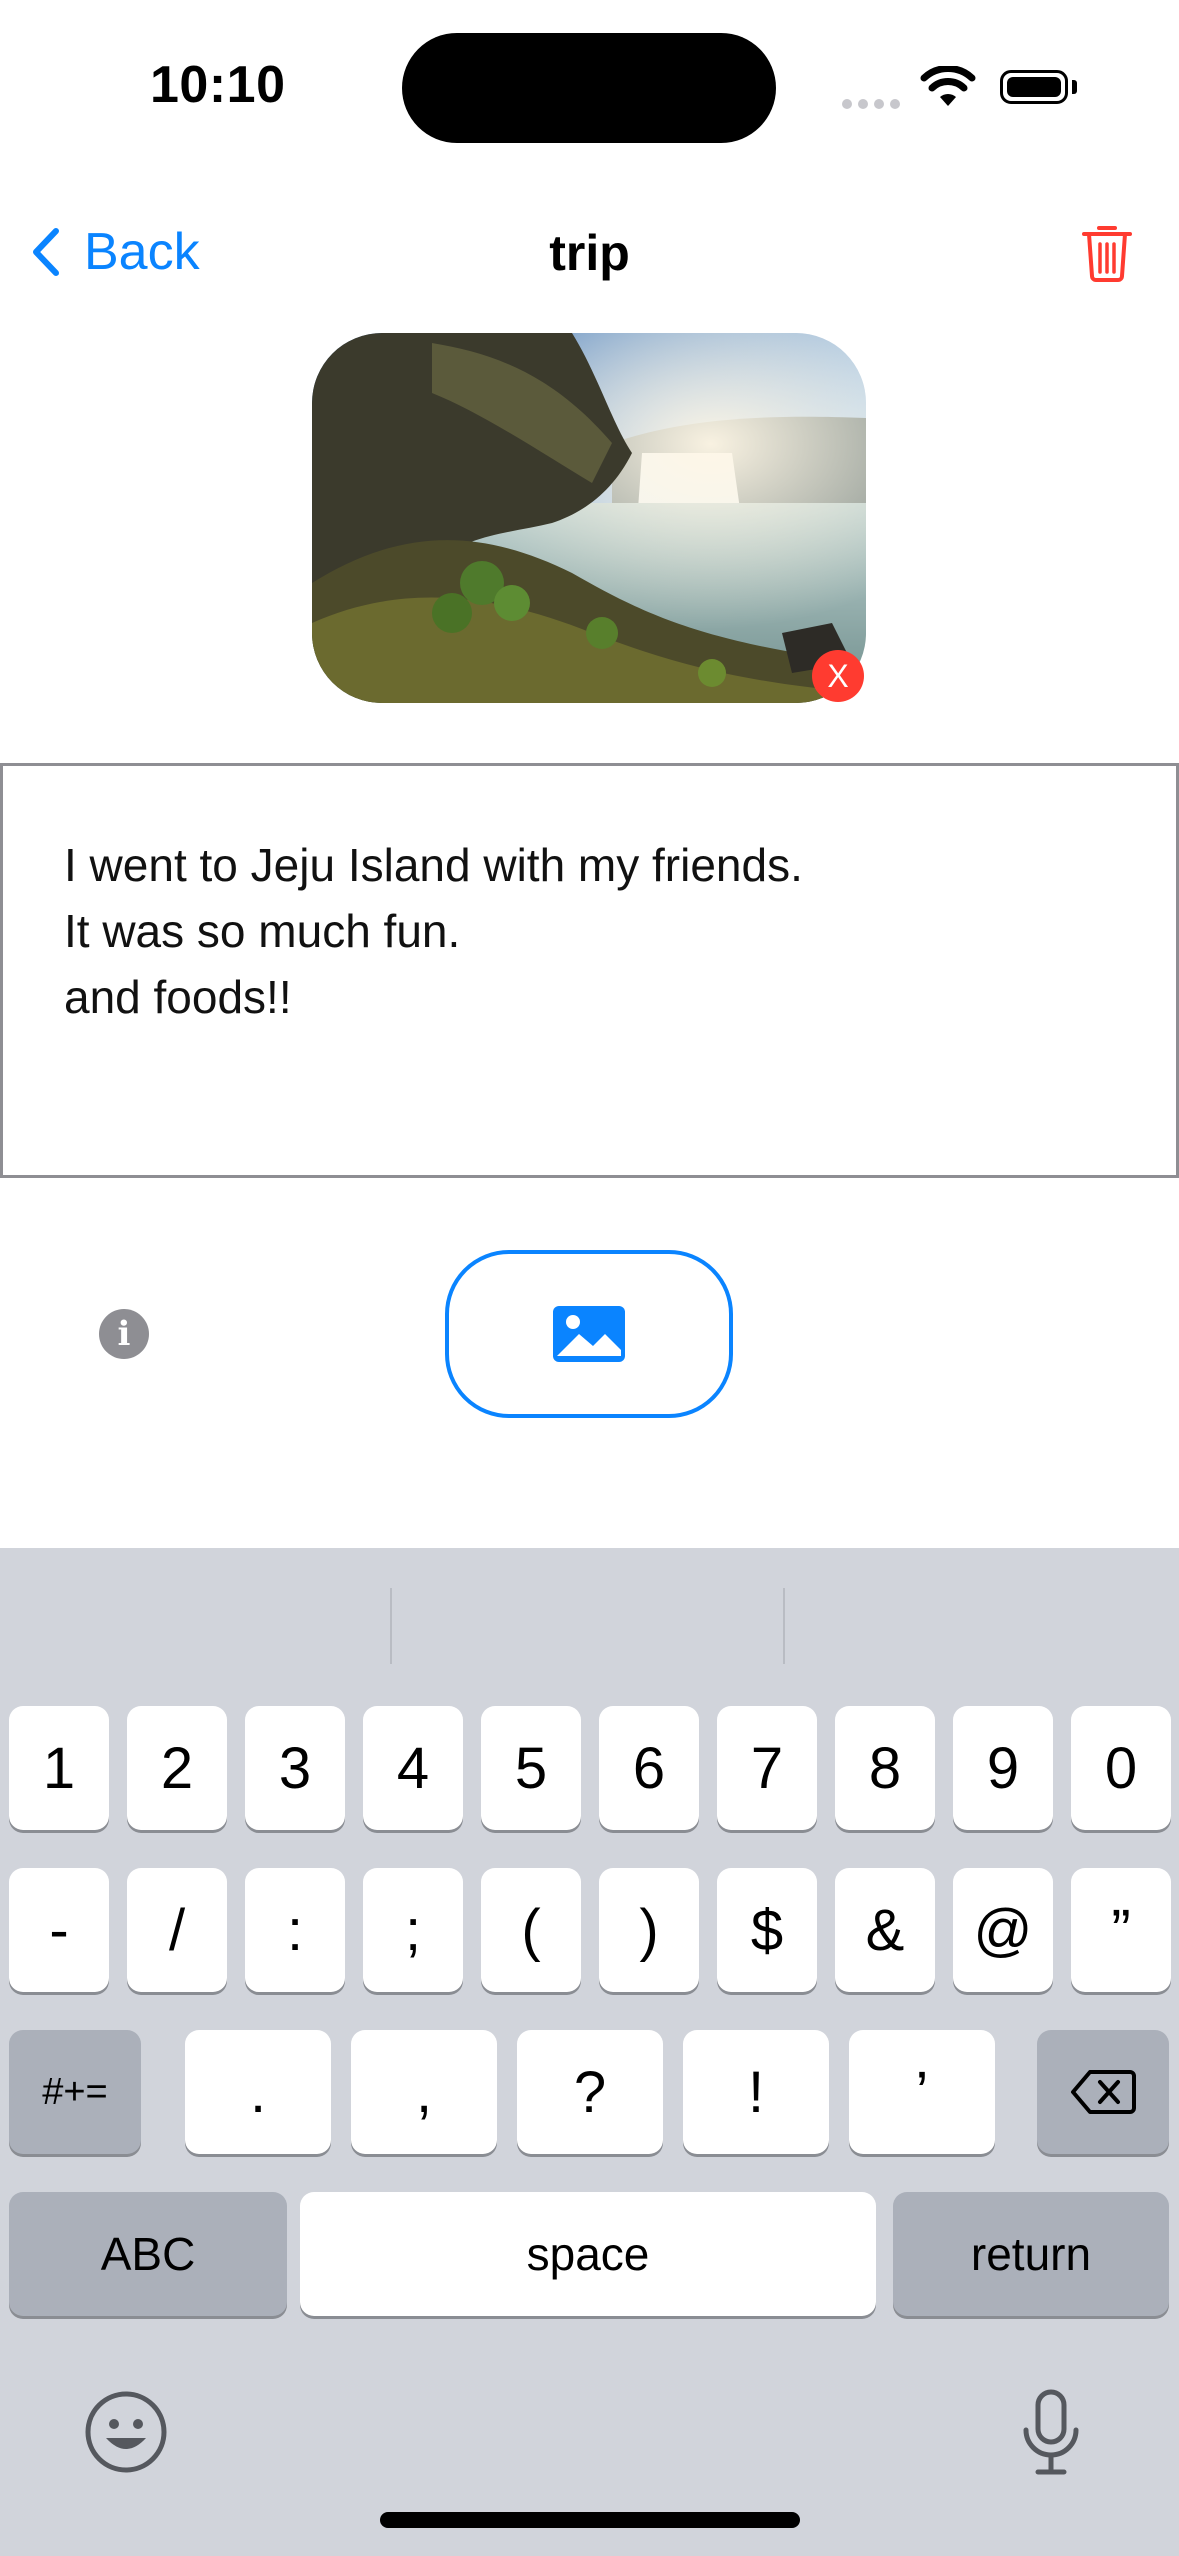  What do you see at coordinates (589, 253) in the screenshot?
I see `page-title: trip` at bounding box center [589, 253].